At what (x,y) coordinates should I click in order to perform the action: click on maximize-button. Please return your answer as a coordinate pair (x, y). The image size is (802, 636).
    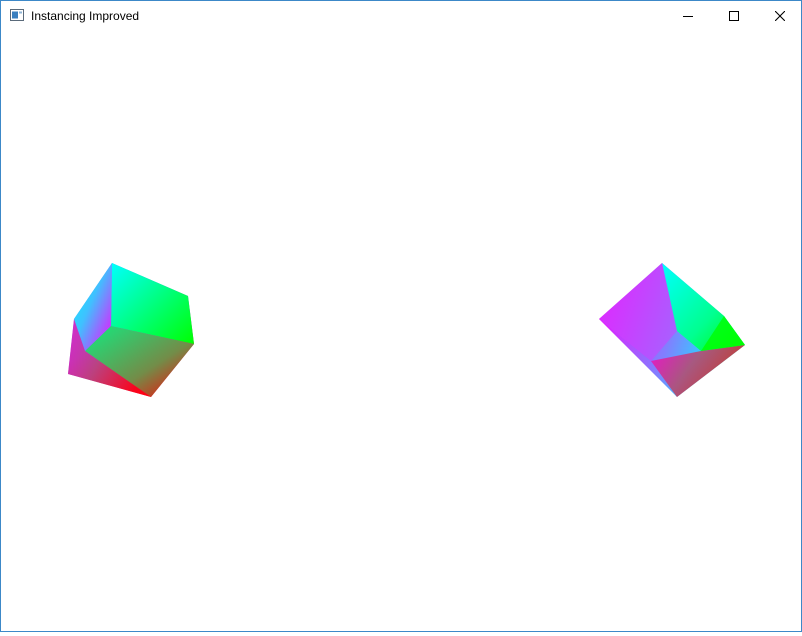
    Looking at the image, I should click on (734, 16).